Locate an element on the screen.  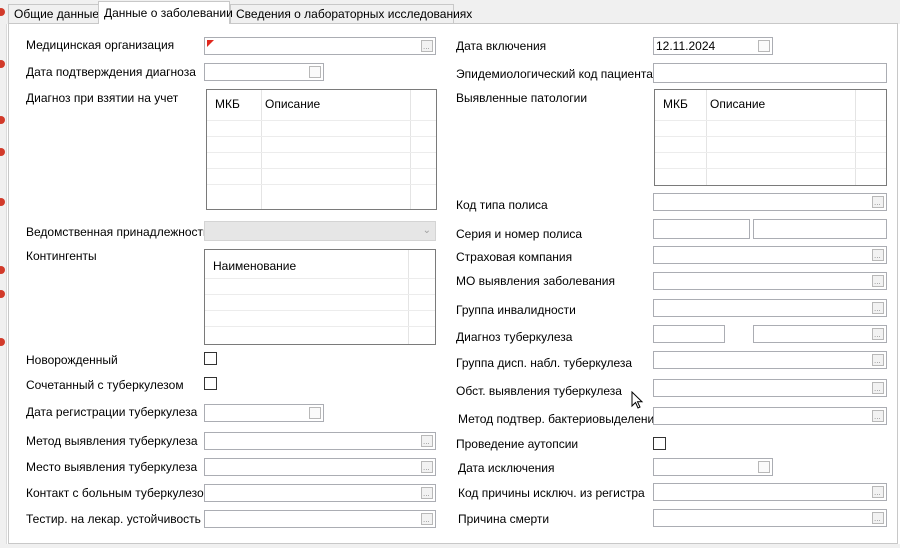
left-edge-strip is located at coordinates (3, 274).